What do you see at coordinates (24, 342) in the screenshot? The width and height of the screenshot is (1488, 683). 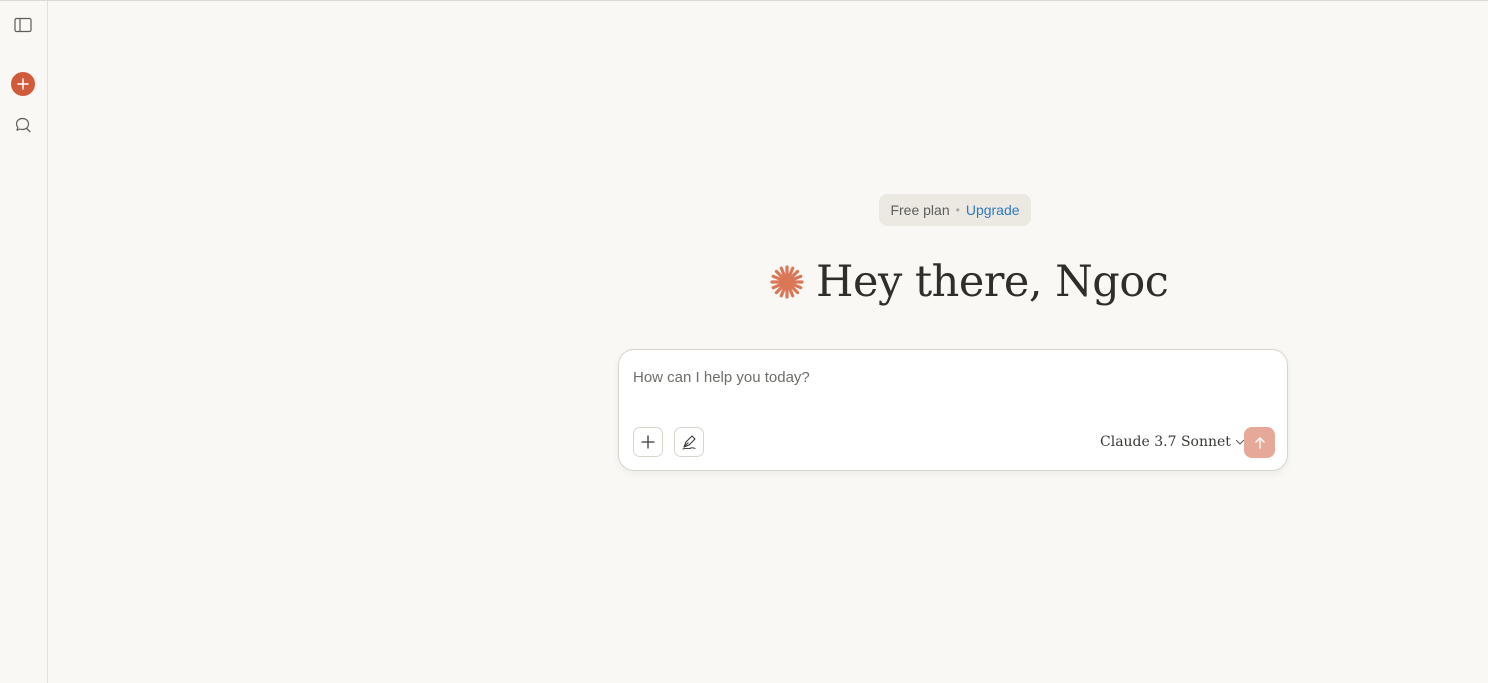 I see `sidebar` at bounding box center [24, 342].